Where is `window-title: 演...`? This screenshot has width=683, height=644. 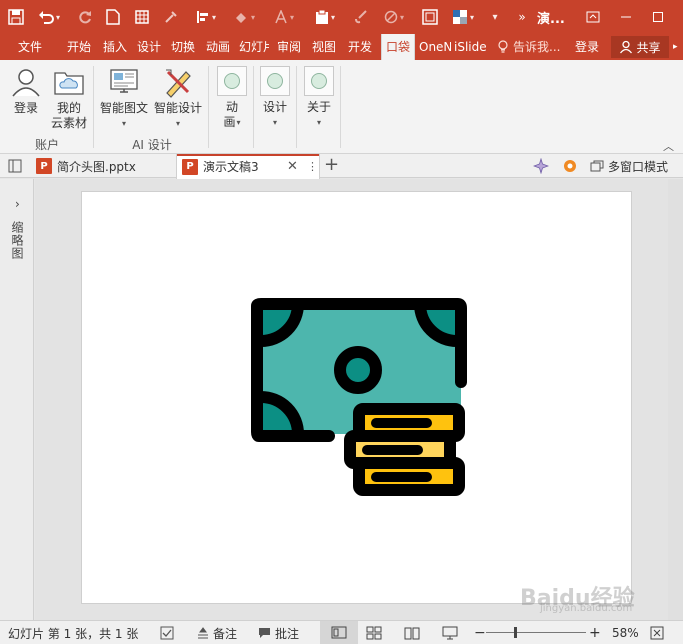
window-title: 演... is located at coordinates (551, 19).